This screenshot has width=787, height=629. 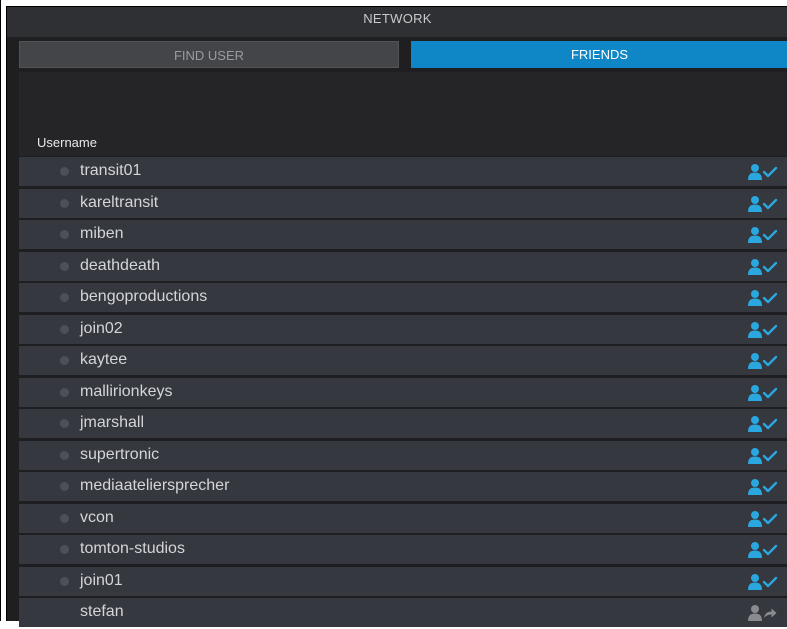 I want to click on username-label: mediaateliersprecher, so click(x=155, y=485).